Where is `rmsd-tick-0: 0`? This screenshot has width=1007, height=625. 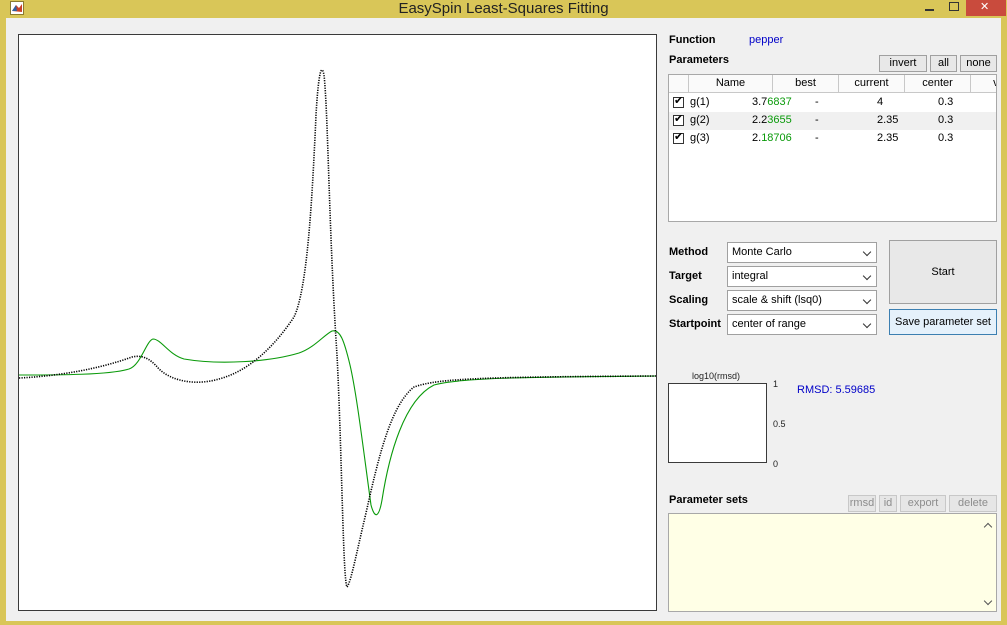
rmsd-tick-0: 0 is located at coordinates (776, 464).